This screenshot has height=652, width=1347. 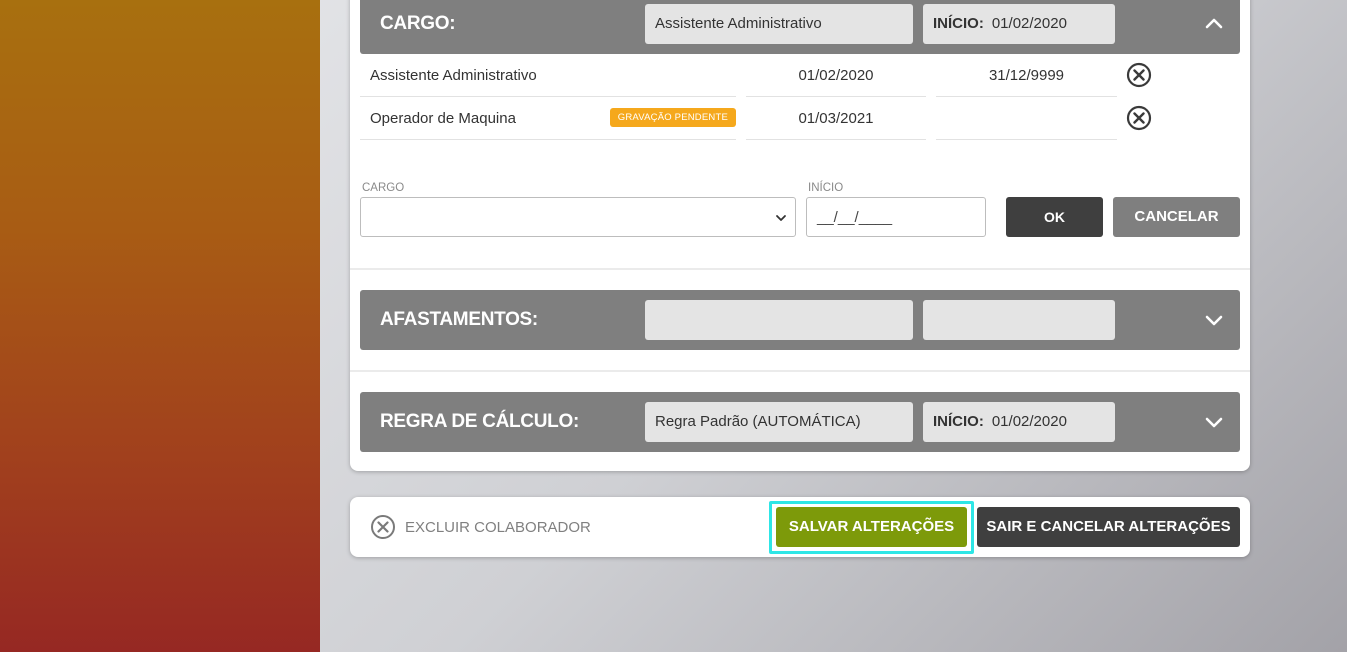 I want to click on pending-save-badge: GRAVAÇÃO PENDENTE, so click(x=672, y=117).